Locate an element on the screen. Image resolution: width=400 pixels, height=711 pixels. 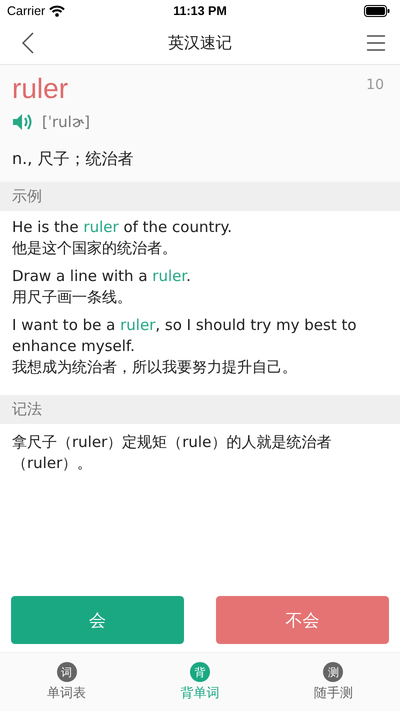
mnemonic-text: 拿尺子（ruler）定规矩（rule）的人就是统治者（ruler）。 is located at coordinates (171, 453).